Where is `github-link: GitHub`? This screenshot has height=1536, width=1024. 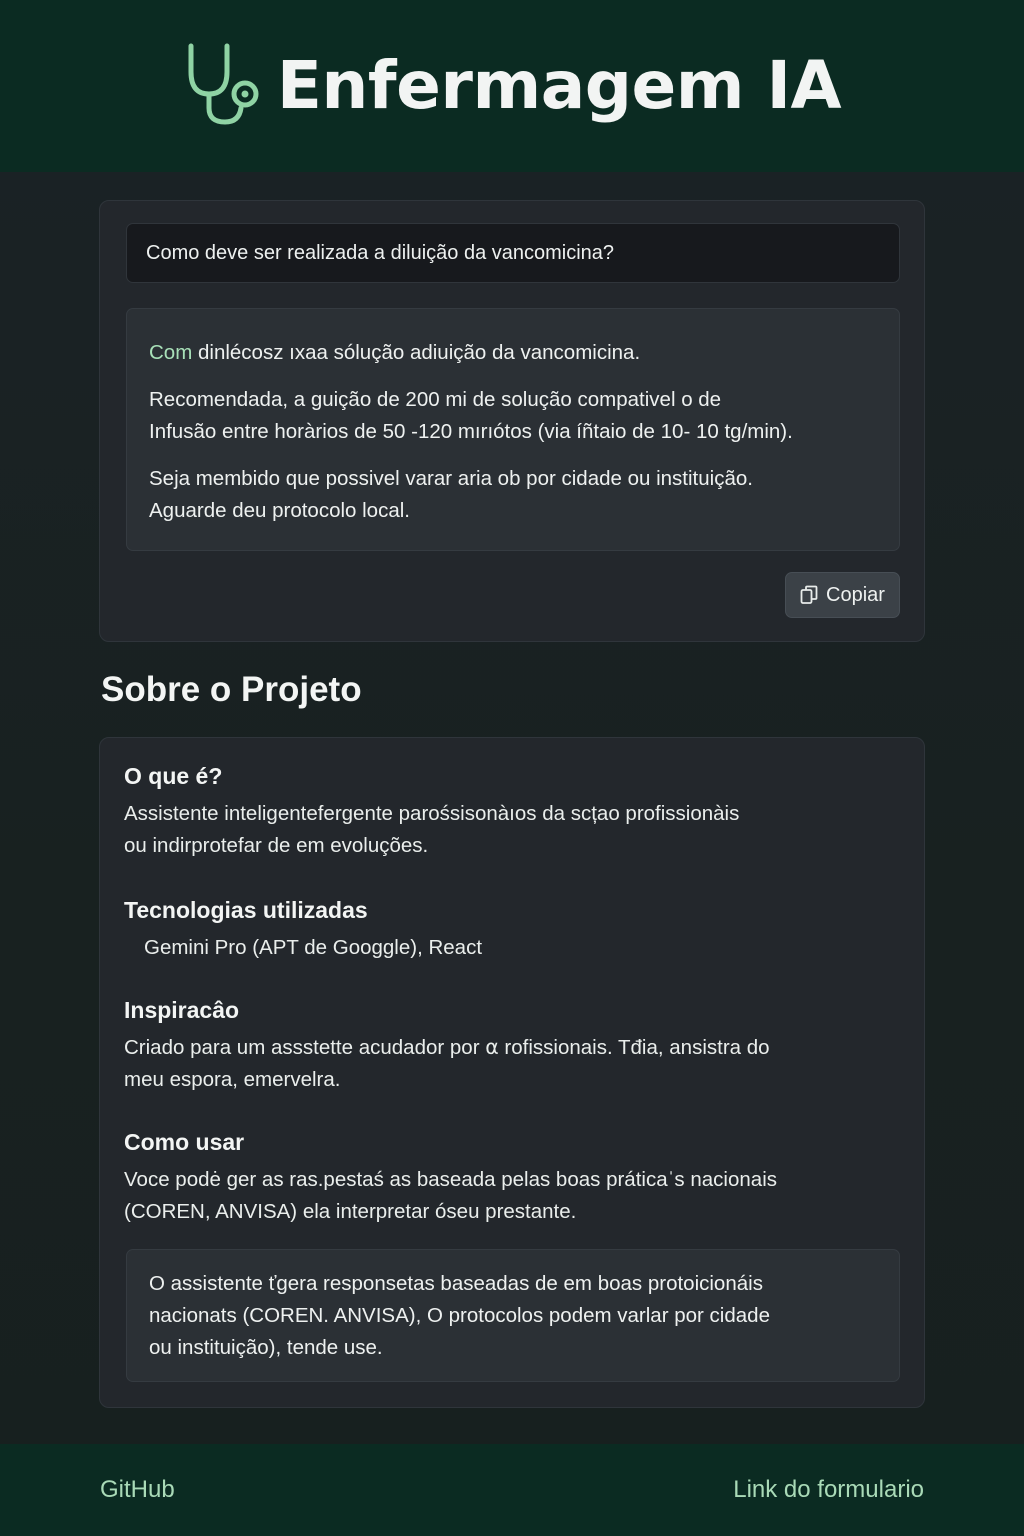
github-link: GitHub is located at coordinates (137, 1490).